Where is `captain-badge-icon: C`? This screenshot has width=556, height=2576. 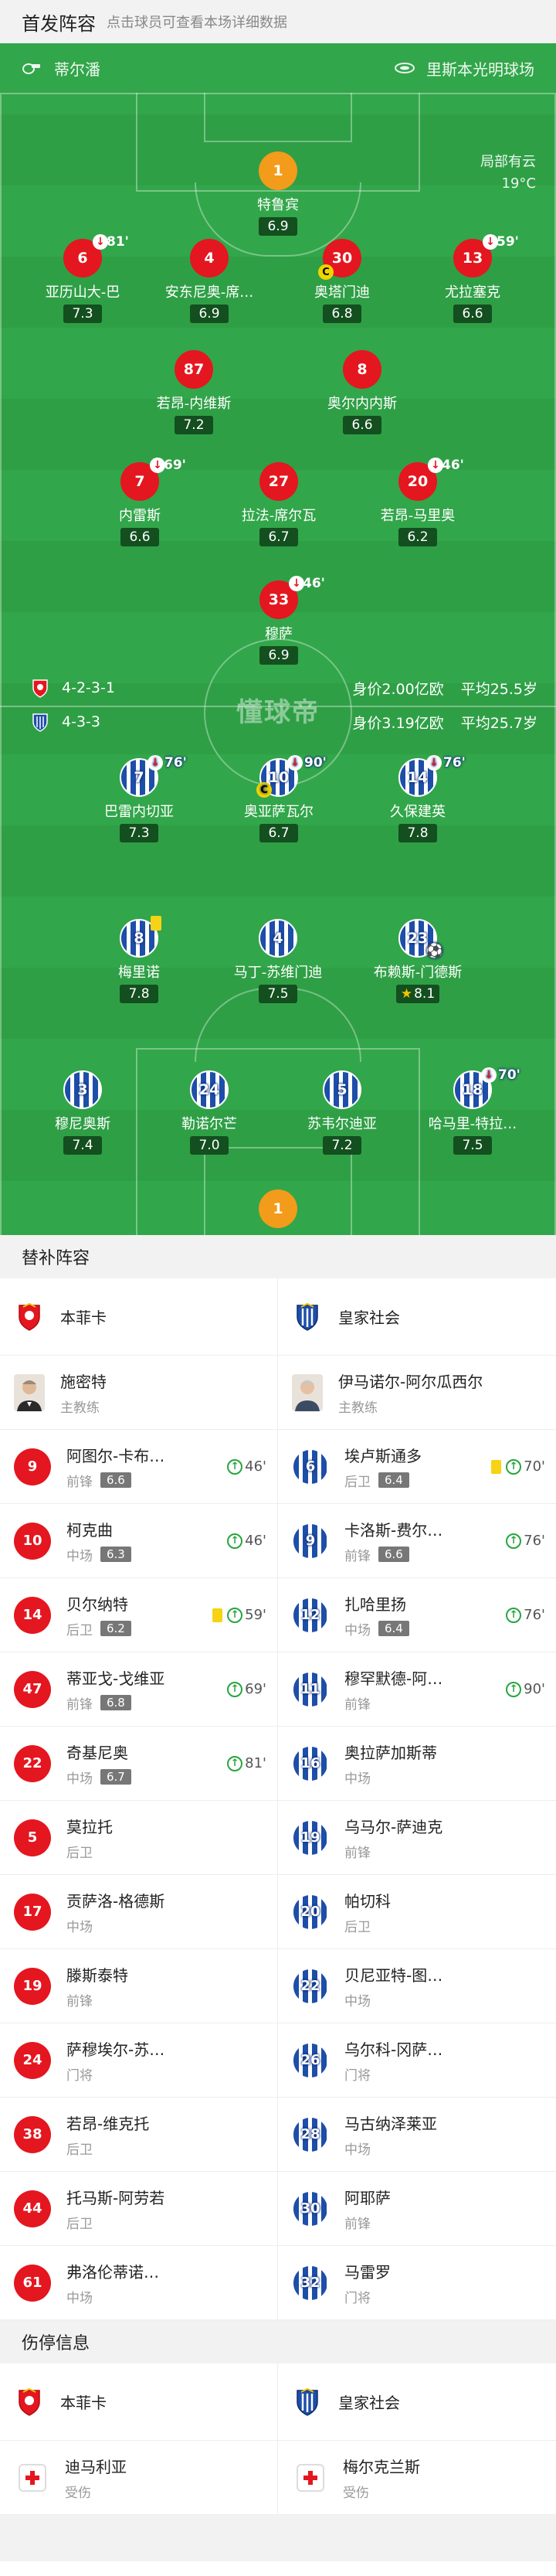 captain-badge-icon: C is located at coordinates (326, 272).